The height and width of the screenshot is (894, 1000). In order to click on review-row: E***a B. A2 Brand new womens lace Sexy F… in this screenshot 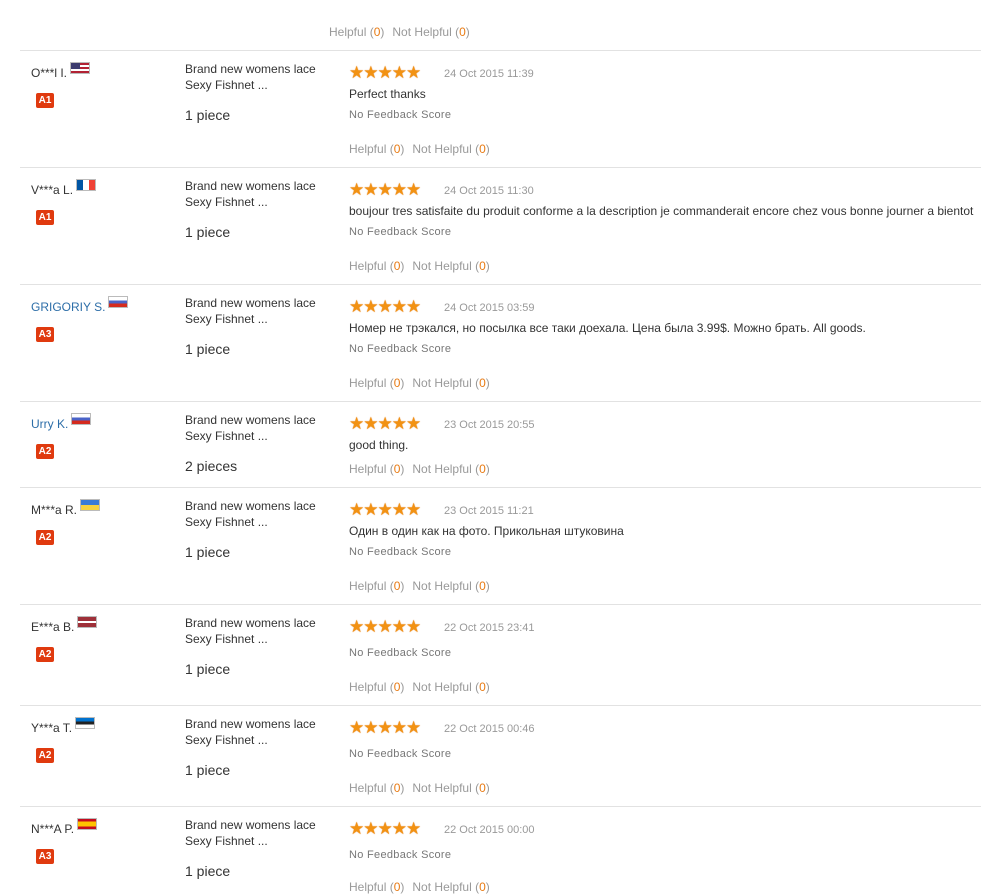, I will do `click(500, 655)`.